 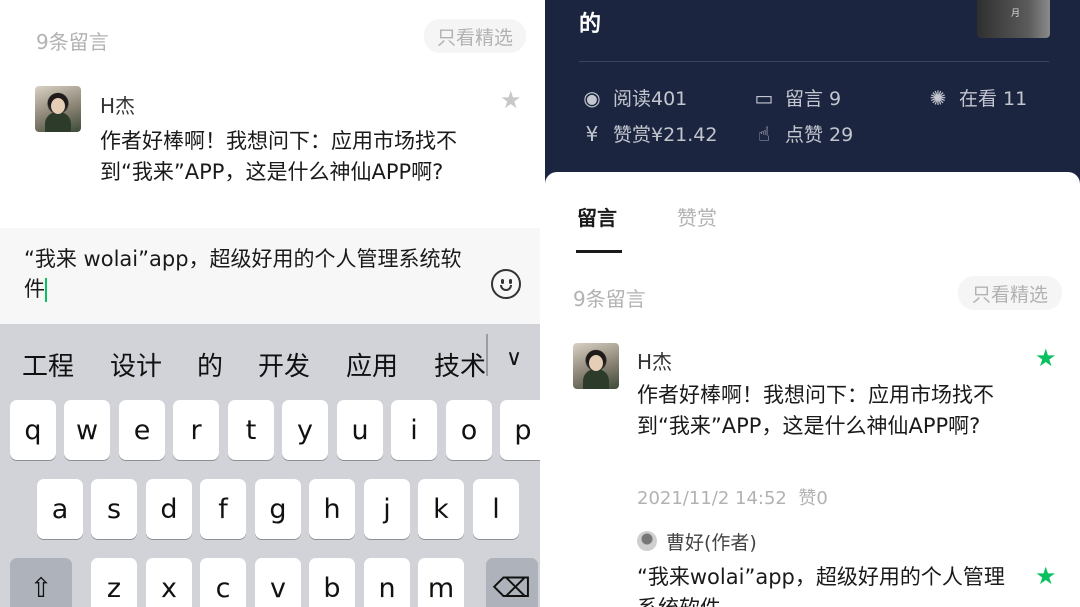 I want to click on key-h: h, so click(x=332, y=509).